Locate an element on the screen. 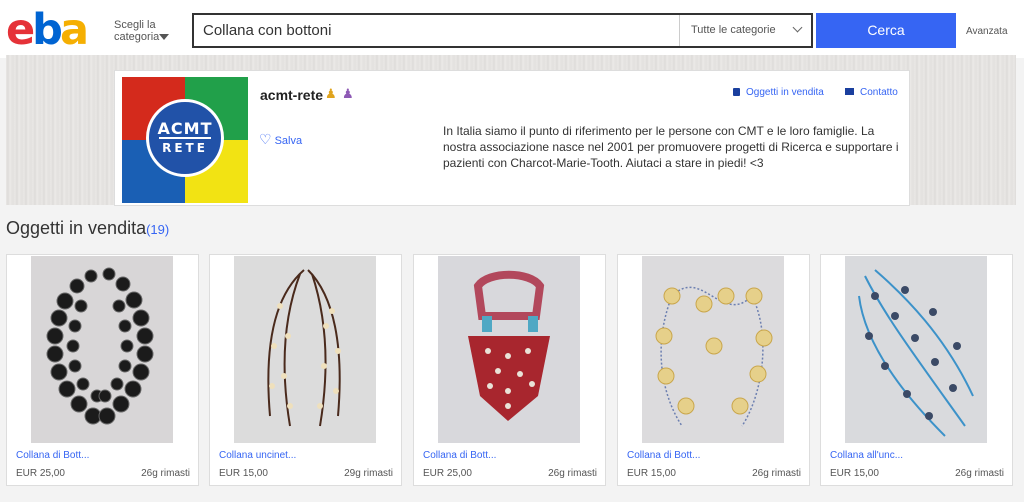 This screenshot has height=502, width=1024. advanced-search-link: Avanzata is located at coordinates (987, 31).